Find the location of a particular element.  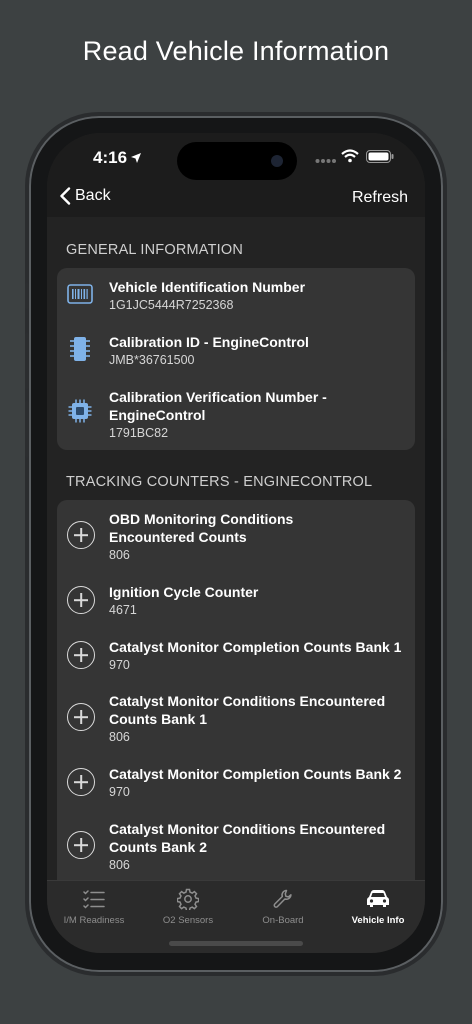

refresh-button: Refresh is located at coordinates (380, 198).